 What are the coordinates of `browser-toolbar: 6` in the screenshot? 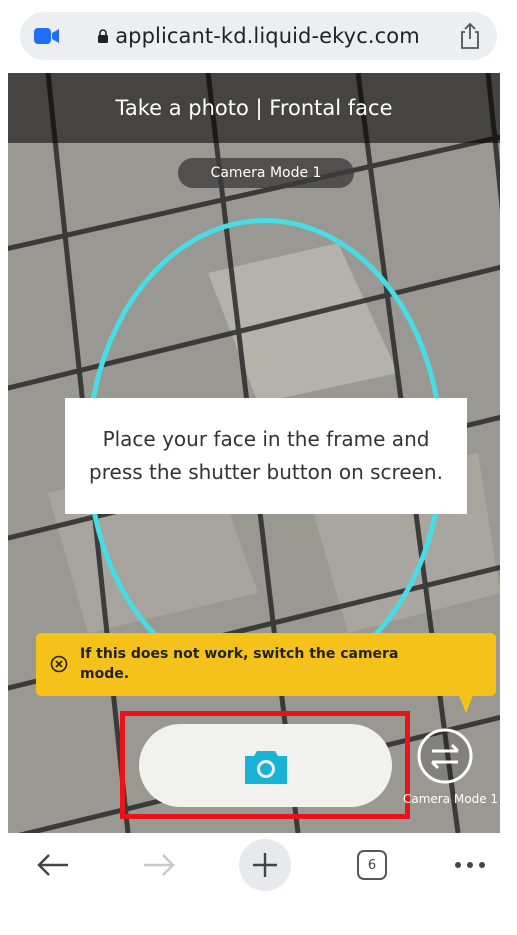 It's located at (258, 865).